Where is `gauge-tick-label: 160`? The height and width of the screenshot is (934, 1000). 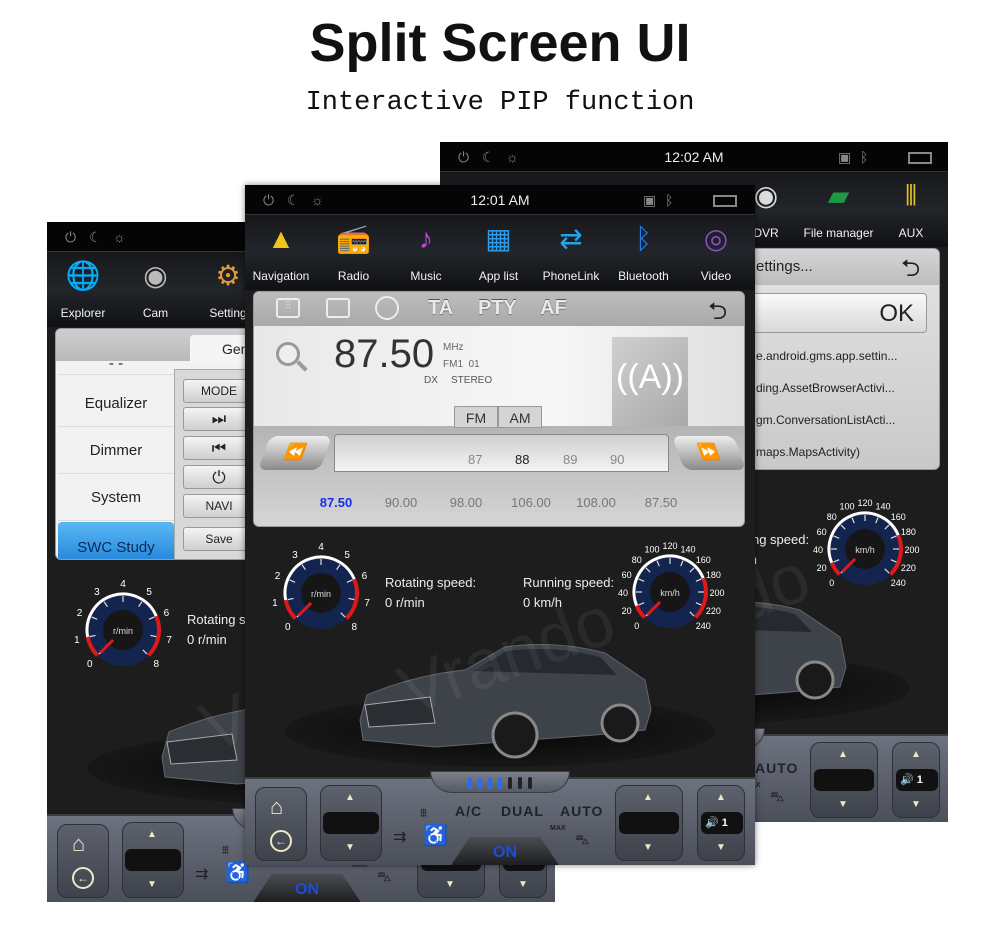 gauge-tick-label: 160 is located at coordinates (898, 517).